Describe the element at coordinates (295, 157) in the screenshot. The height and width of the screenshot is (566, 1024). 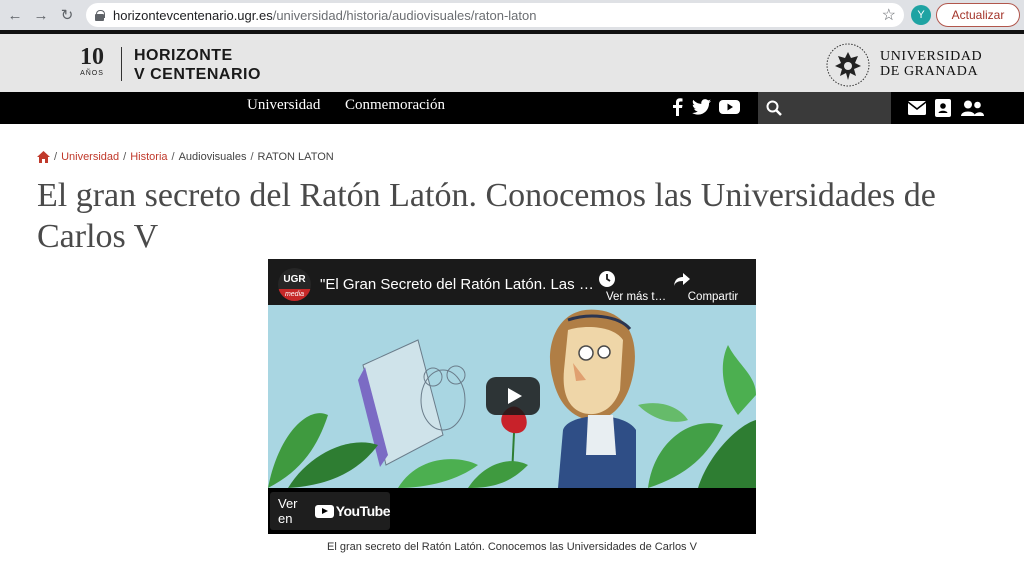
I see `breadcrumb-current: RATON LATON` at that location.